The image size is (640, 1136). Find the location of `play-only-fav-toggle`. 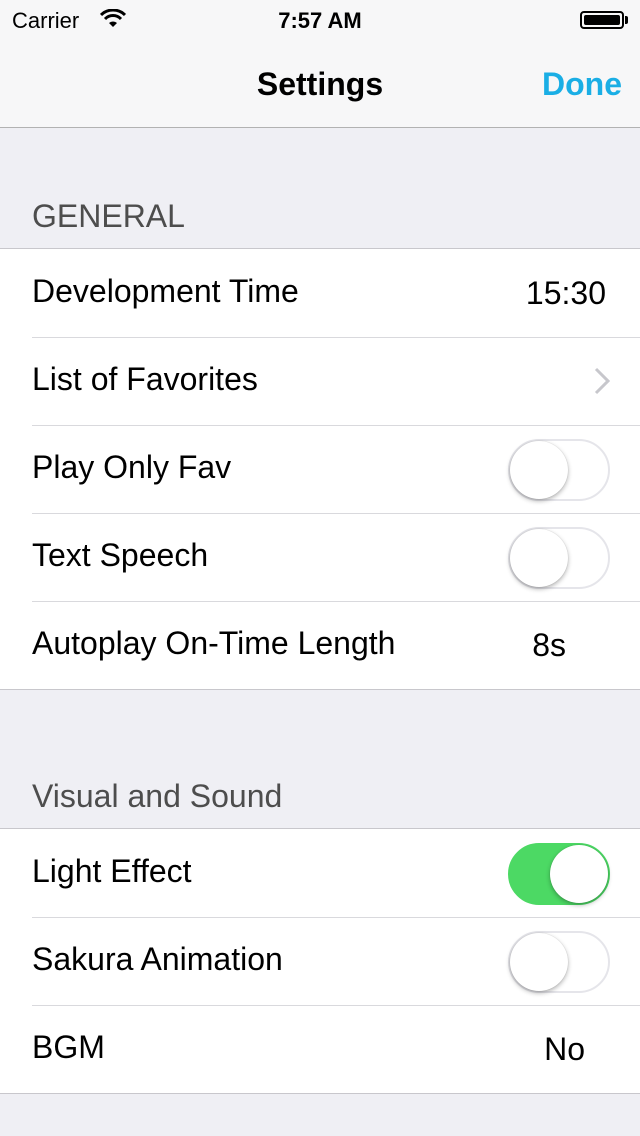

play-only-fav-toggle is located at coordinates (559, 470).